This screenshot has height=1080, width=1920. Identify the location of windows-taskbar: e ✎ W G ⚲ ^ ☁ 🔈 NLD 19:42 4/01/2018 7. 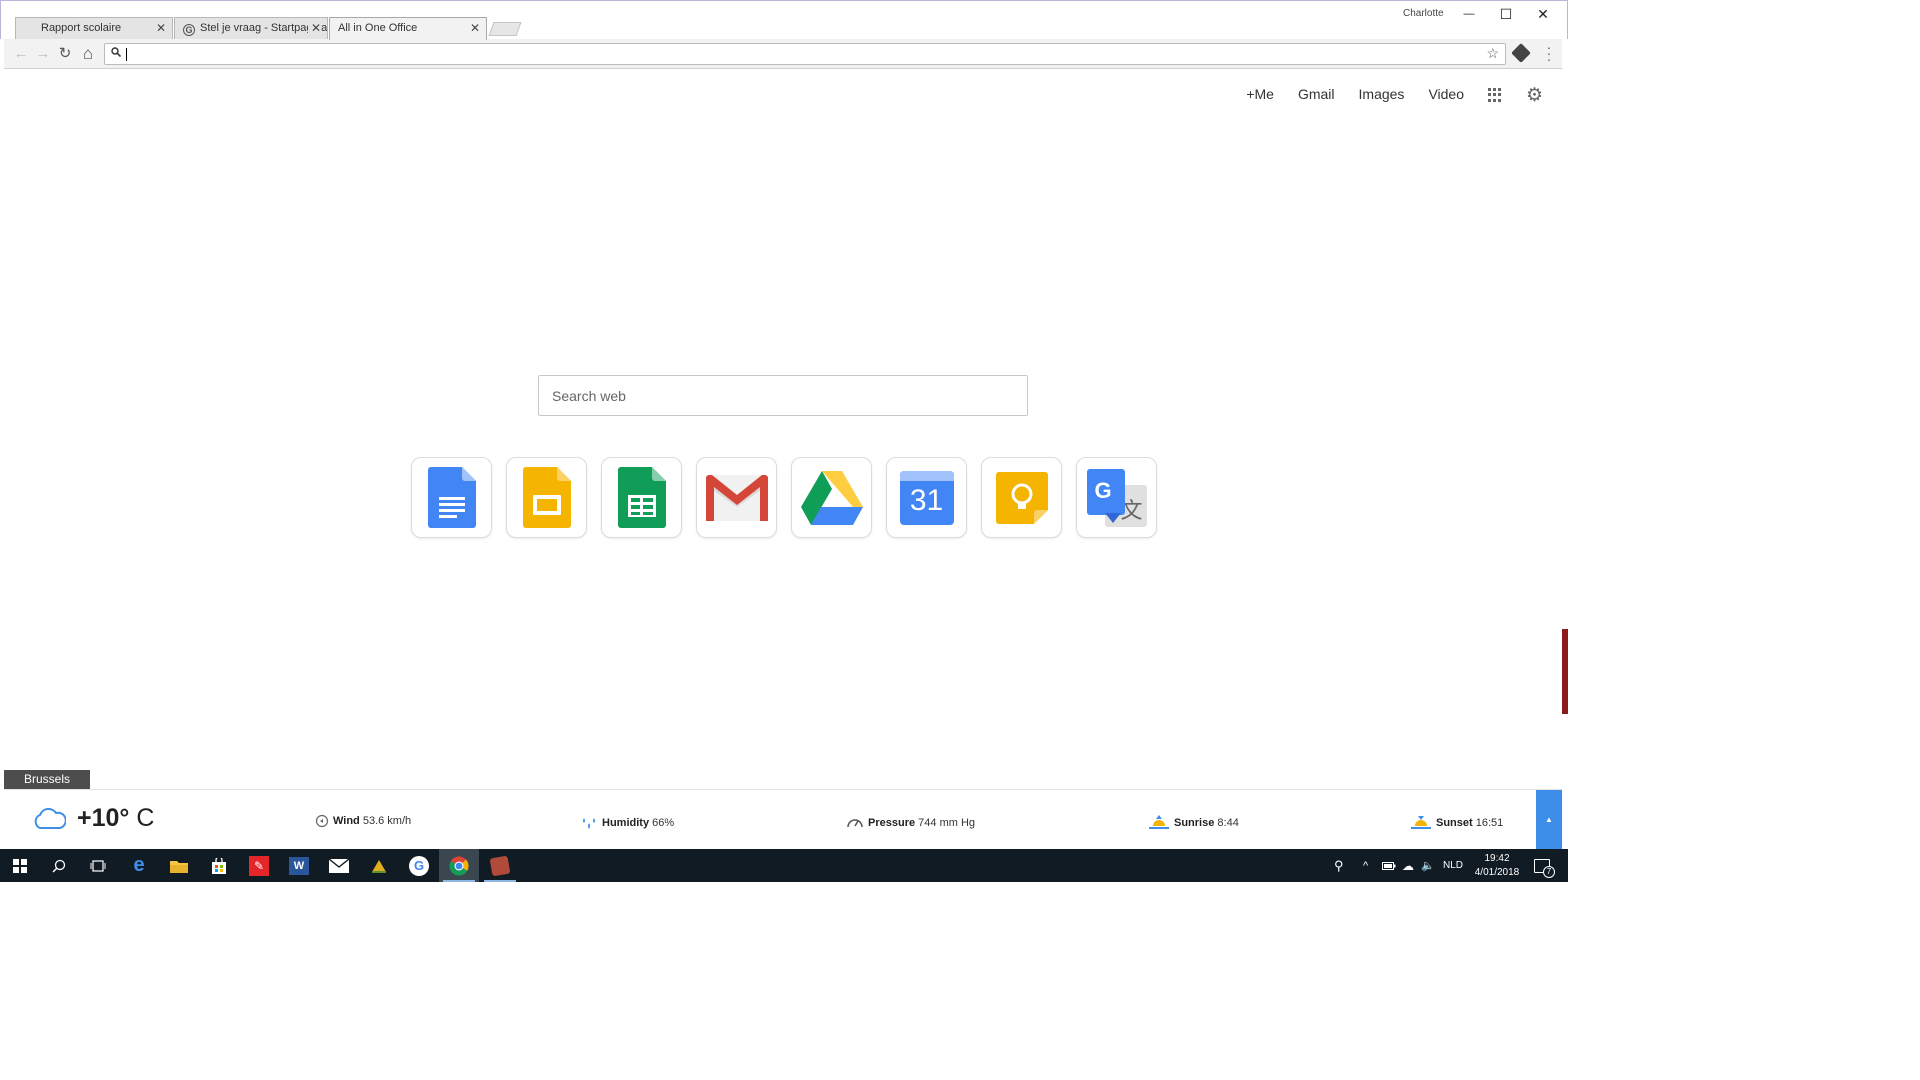
(784, 865).